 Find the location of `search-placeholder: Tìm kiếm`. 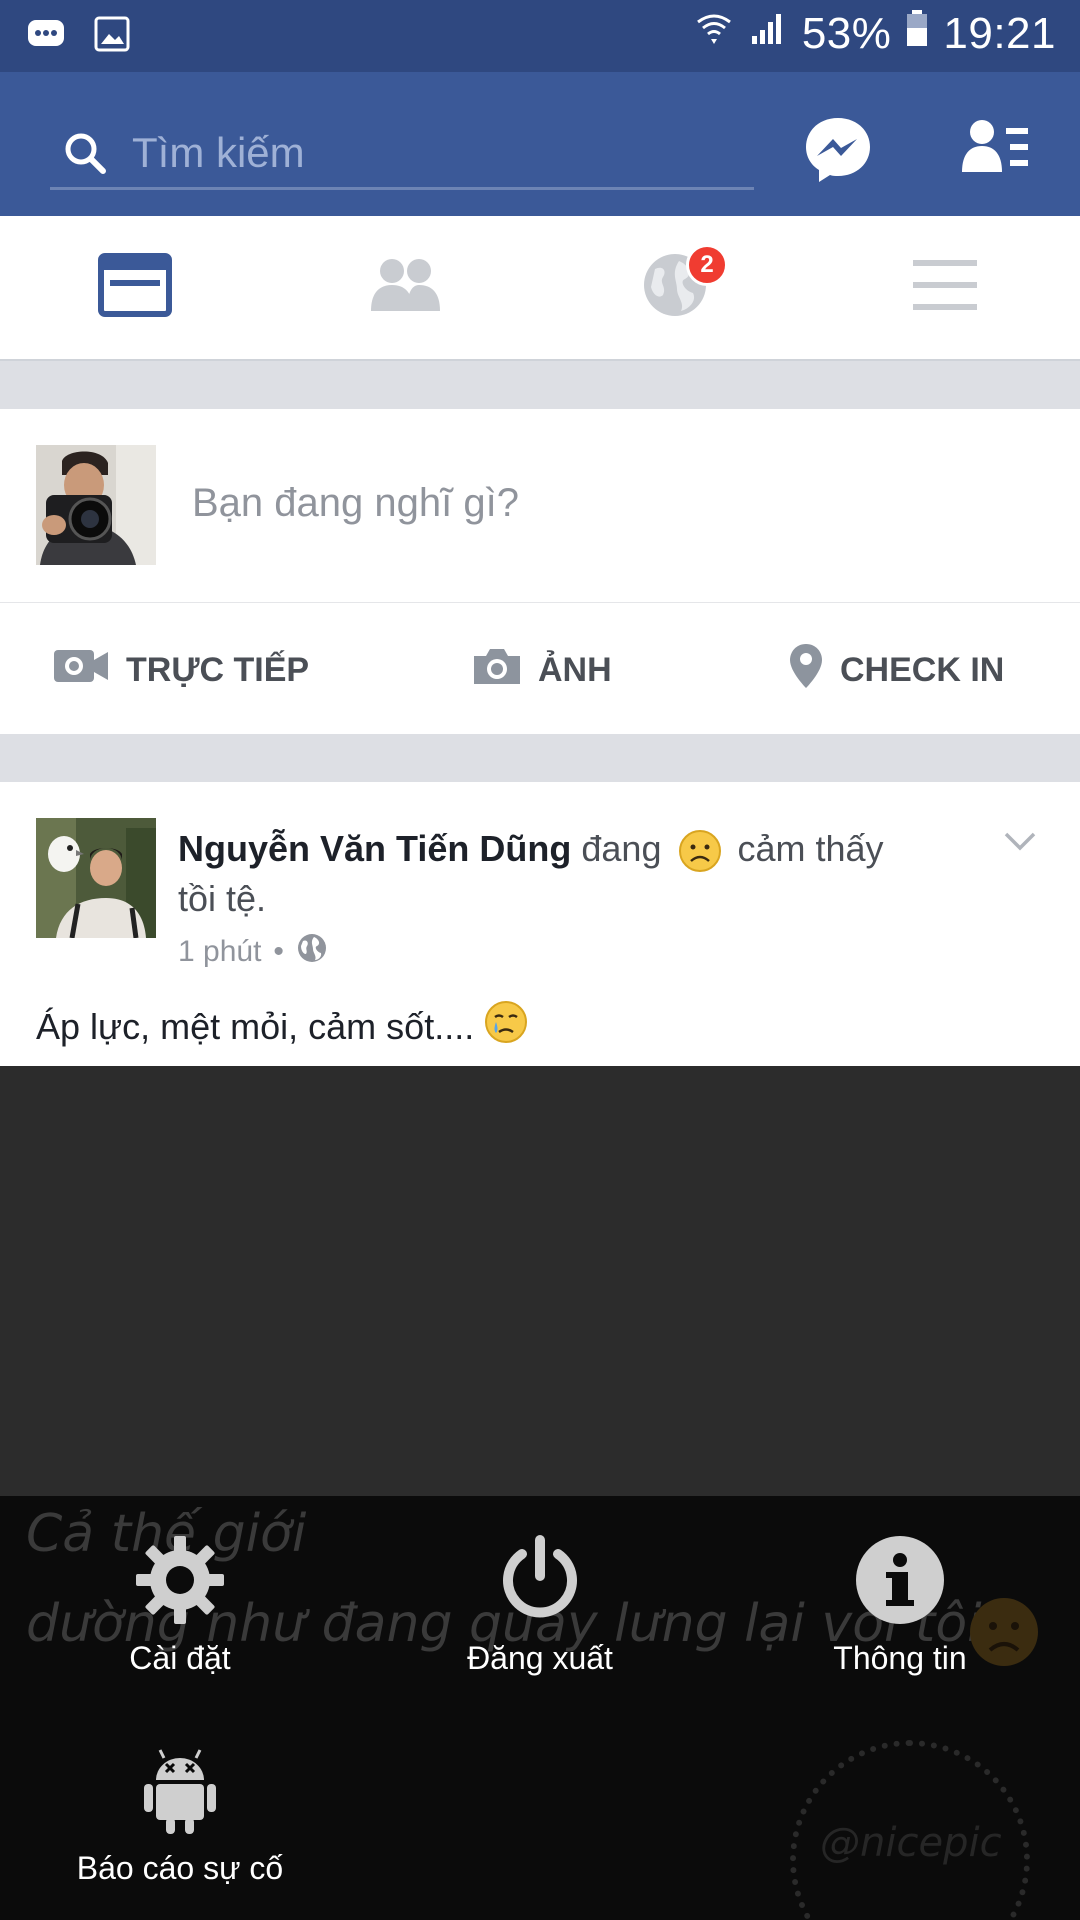

search-placeholder: Tìm kiếm is located at coordinates (218, 152).